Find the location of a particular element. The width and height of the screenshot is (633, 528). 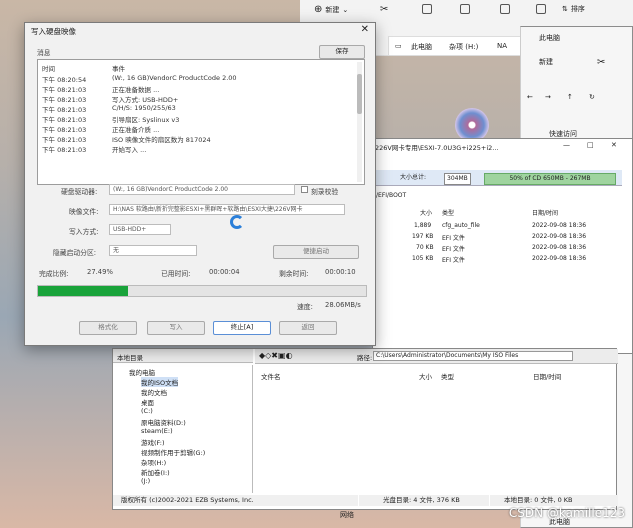

back-icon: ← is located at coordinates (530, 97).